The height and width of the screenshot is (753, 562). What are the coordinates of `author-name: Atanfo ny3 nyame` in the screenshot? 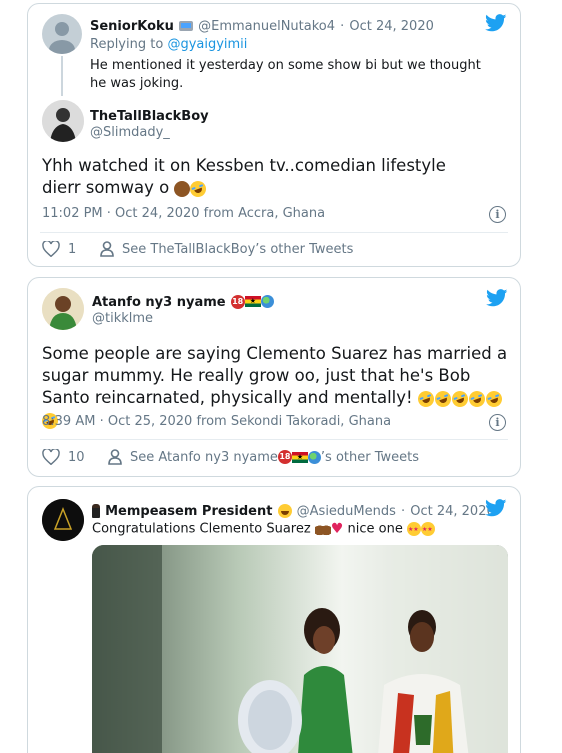 It's located at (159, 302).